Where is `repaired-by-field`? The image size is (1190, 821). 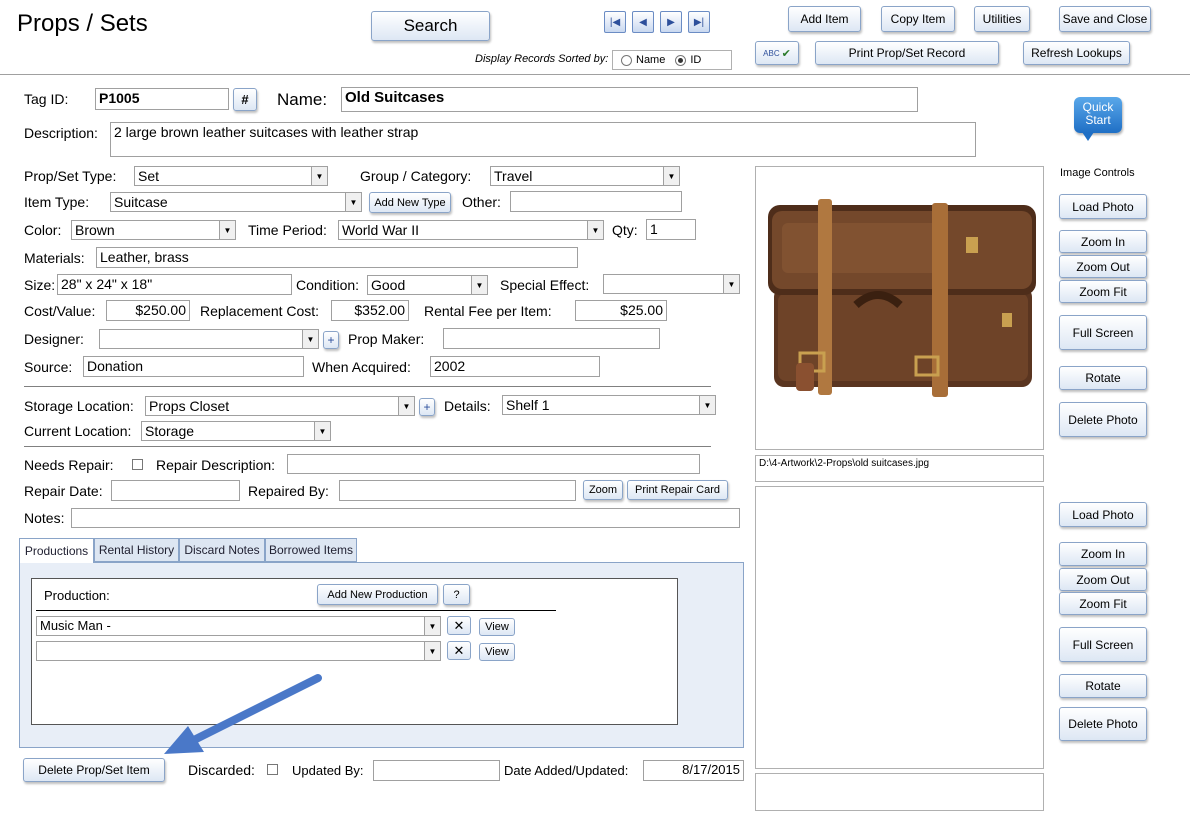 repaired-by-field is located at coordinates (457, 490).